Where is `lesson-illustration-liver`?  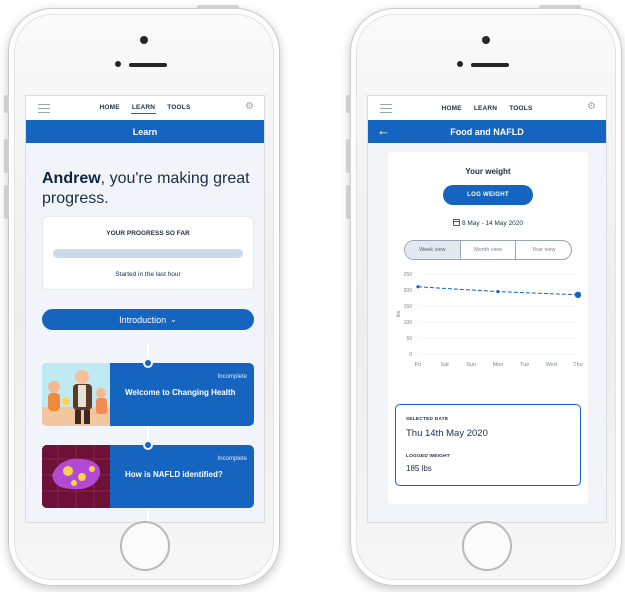
lesson-illustration-liver is located at coordinates (76, 476).